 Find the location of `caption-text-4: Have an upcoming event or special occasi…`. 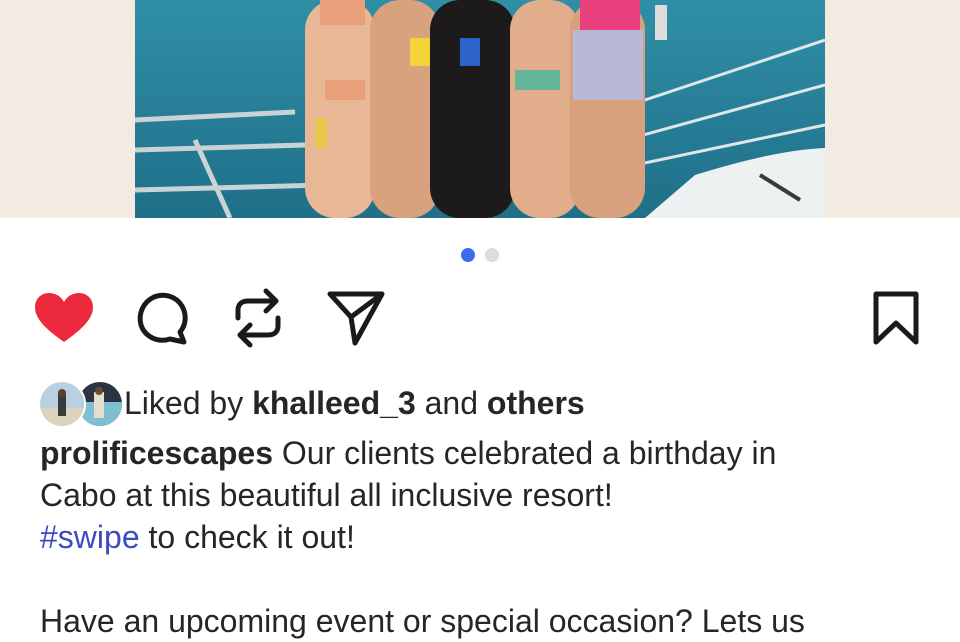

caption-text-4: Have an upcoming event or special occasi… is located at coordinates (422, 621).